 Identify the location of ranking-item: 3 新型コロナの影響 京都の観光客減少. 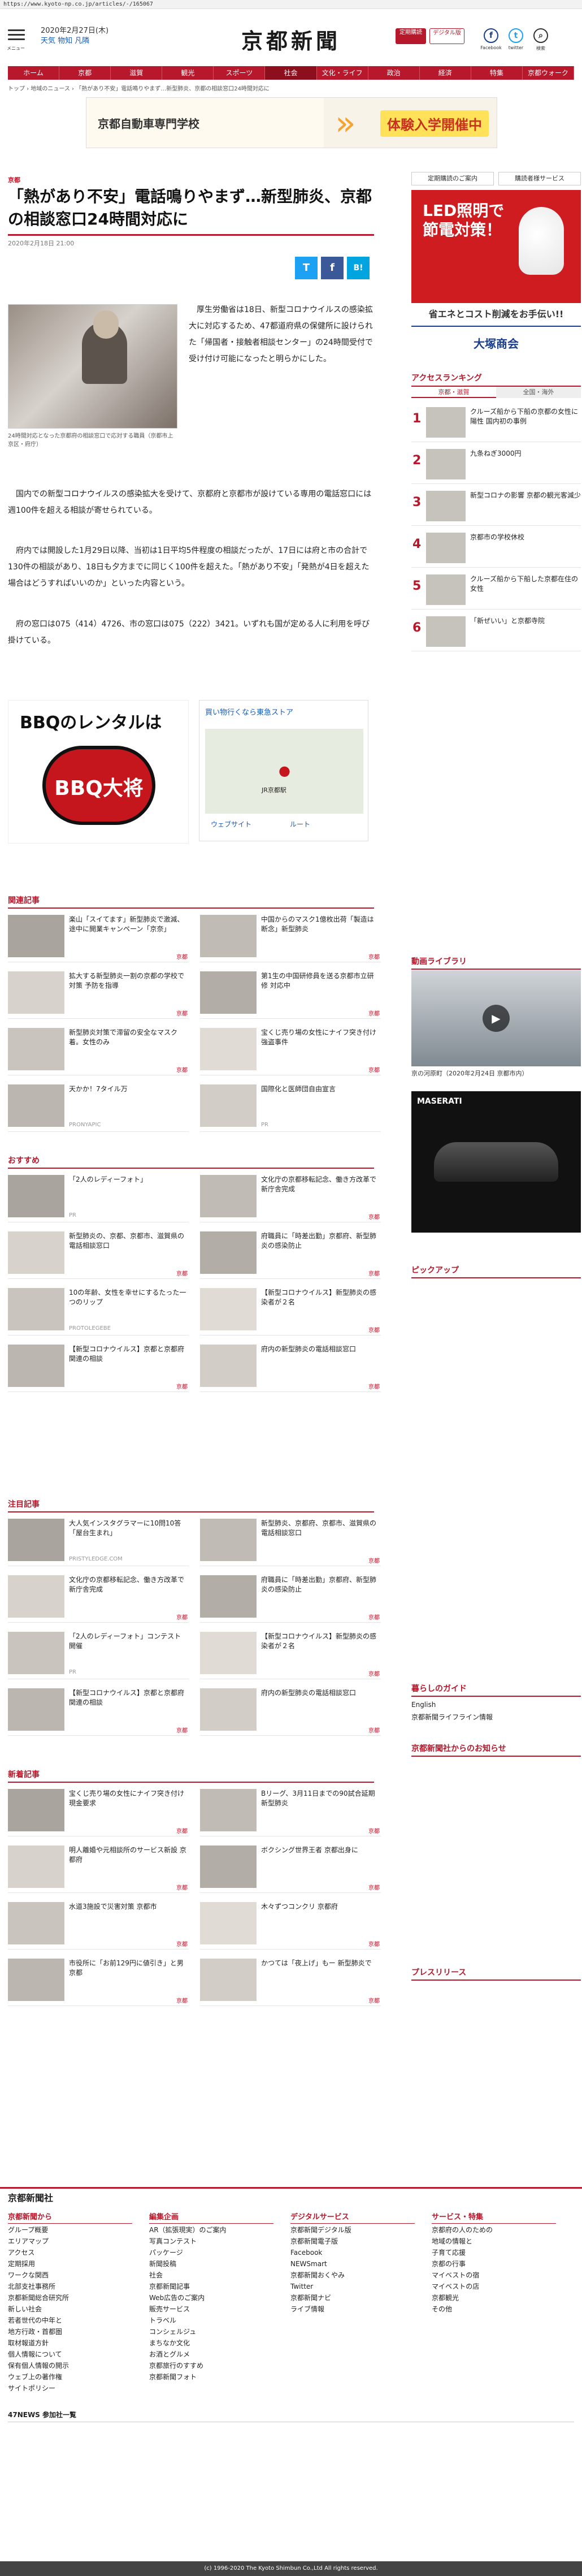
(496, 506).